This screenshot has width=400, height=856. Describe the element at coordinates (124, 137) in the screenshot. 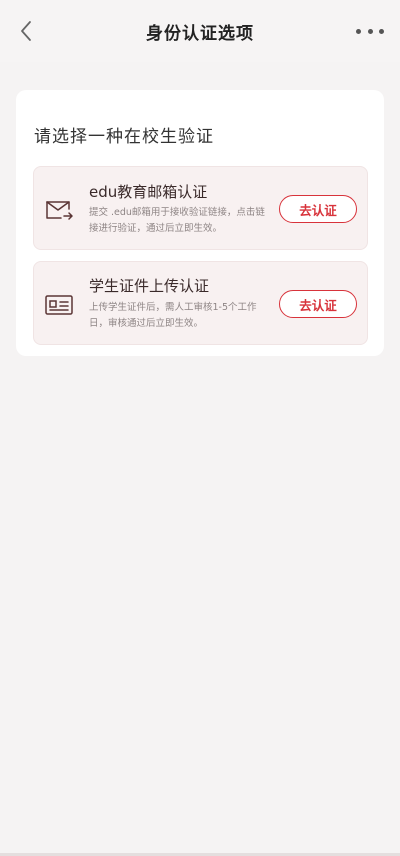

I see `card-title: 请选择一种在校生验证` at that location.